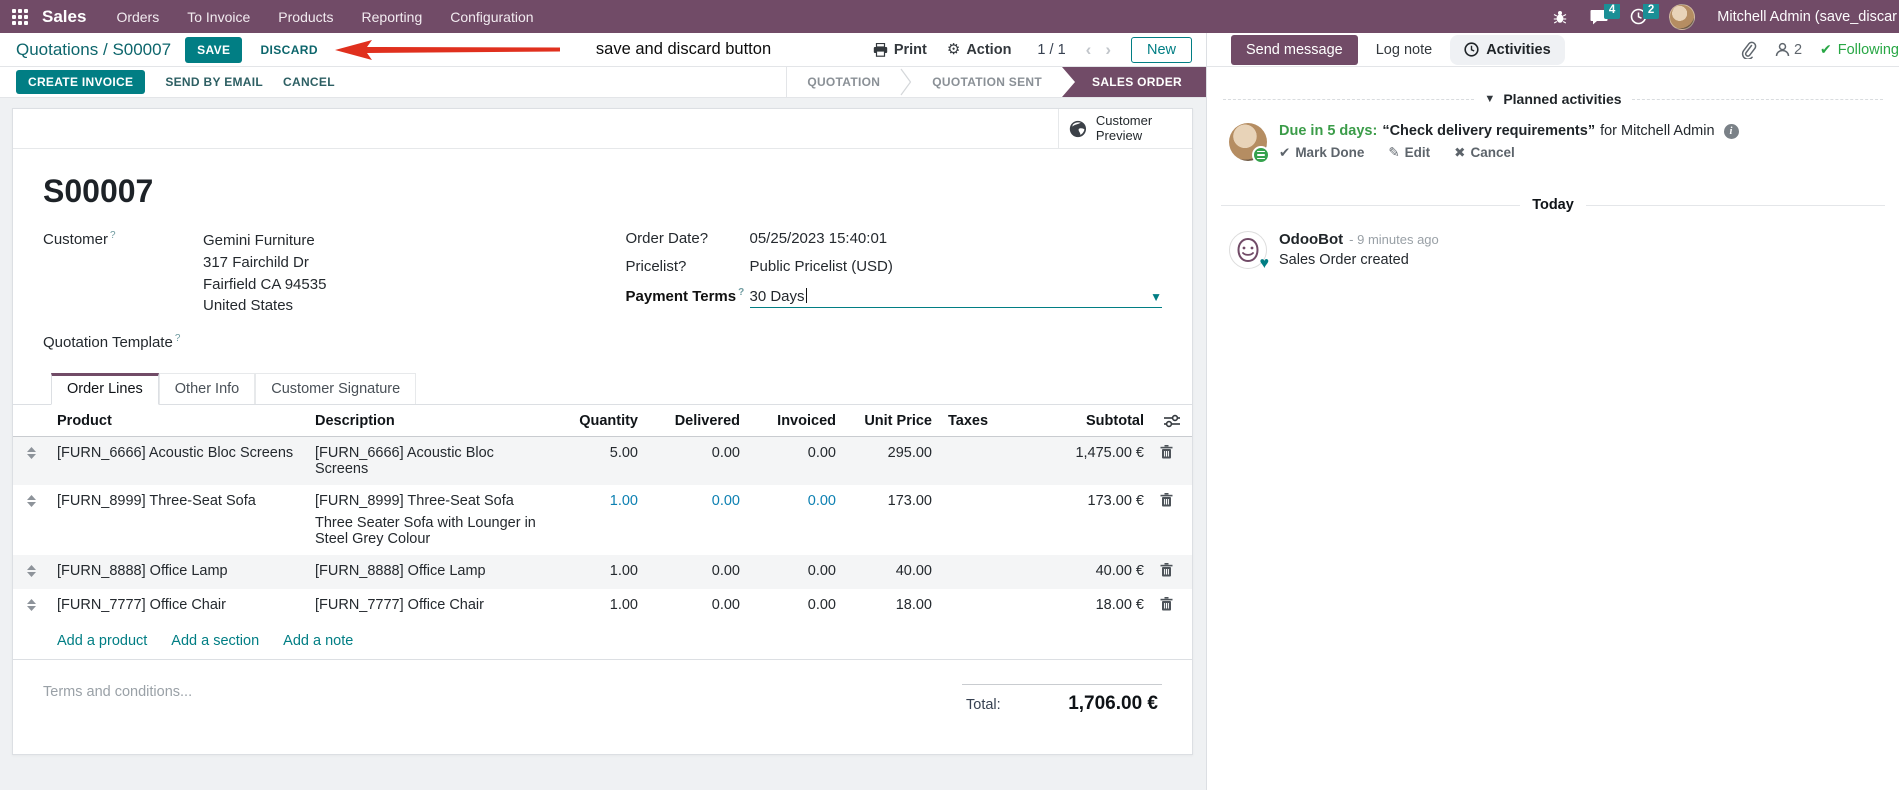  What do you see at coordinates (1134, 82) in the screenshot?
I see `status-step-sales-order: SALES ORDER` at bounding box center [1134, 82].